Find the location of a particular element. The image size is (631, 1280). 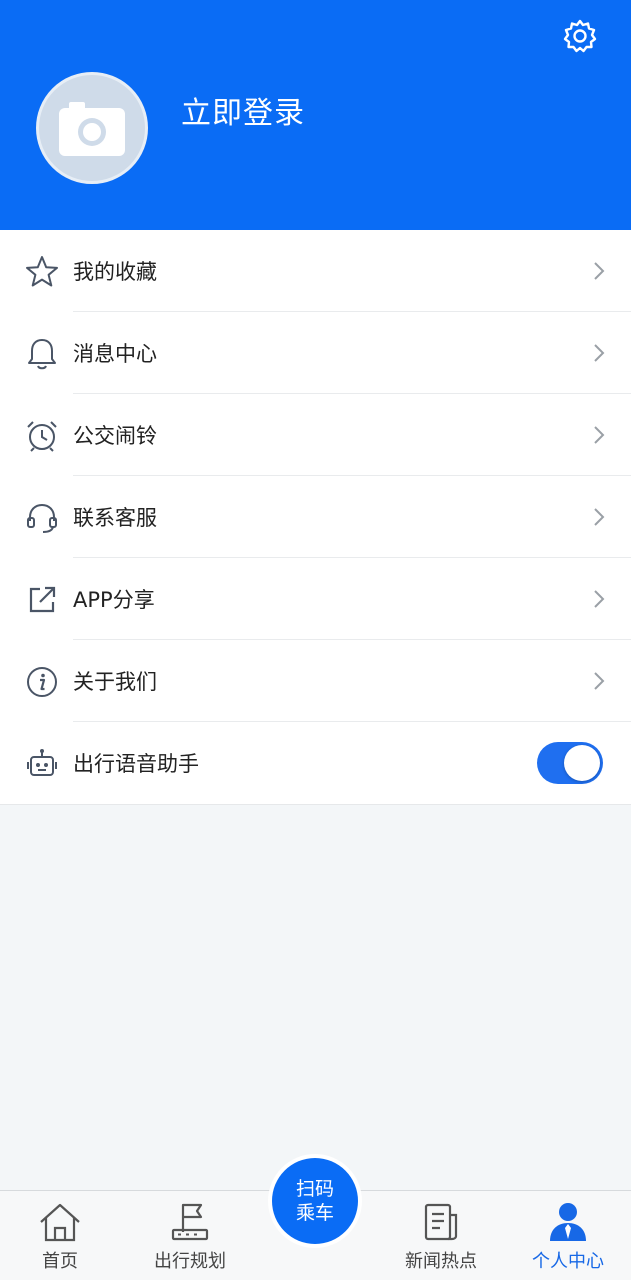

alarm-clock-icon is located at coordinates (42, 436).